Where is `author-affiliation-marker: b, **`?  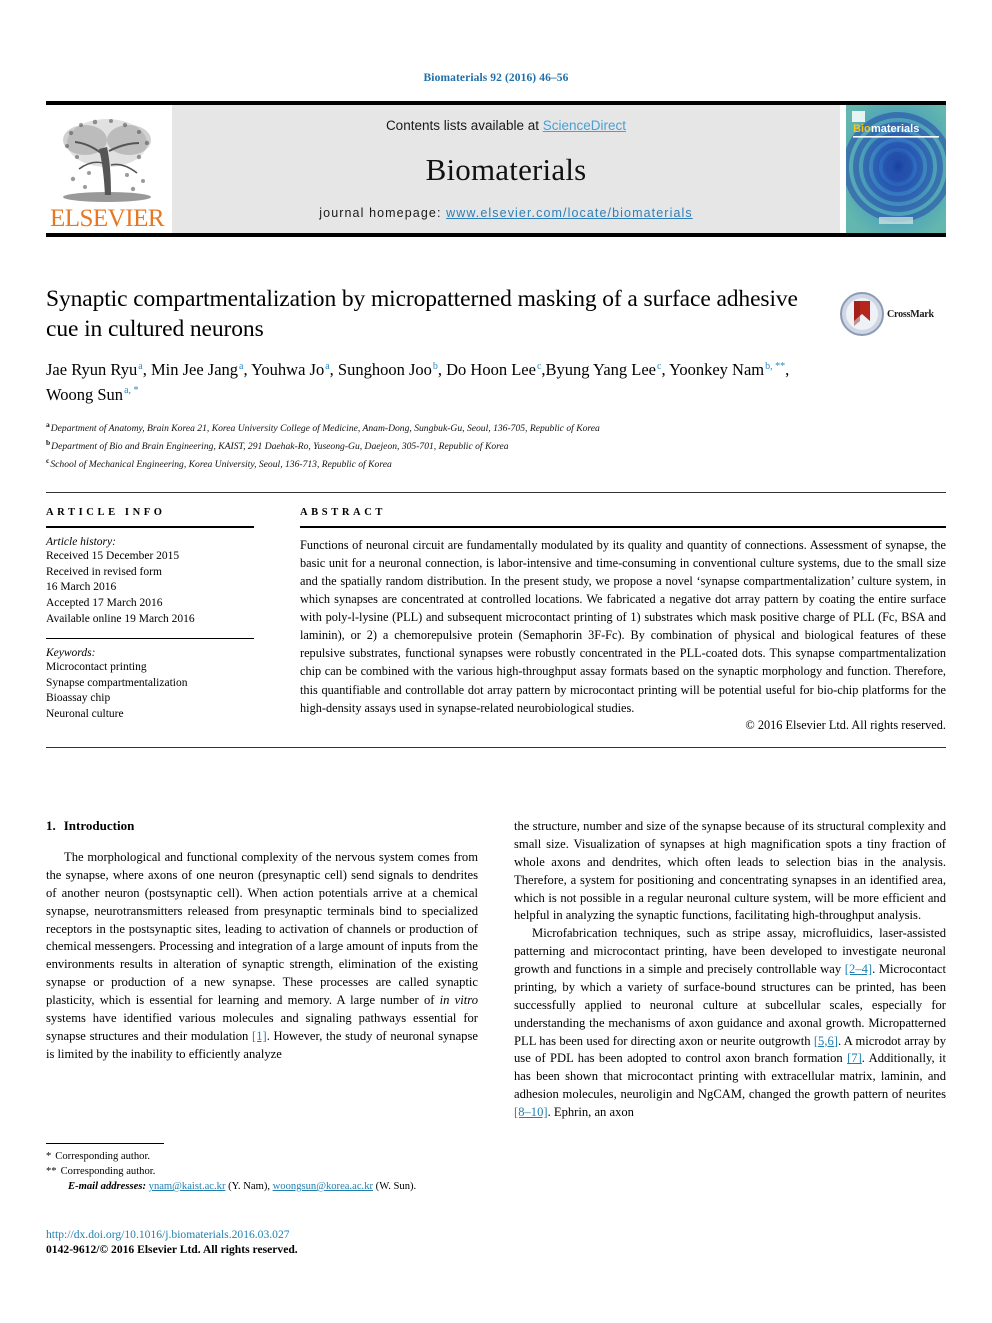 author-affiliation-marker: b, ** is located at coordinates (775, 366).